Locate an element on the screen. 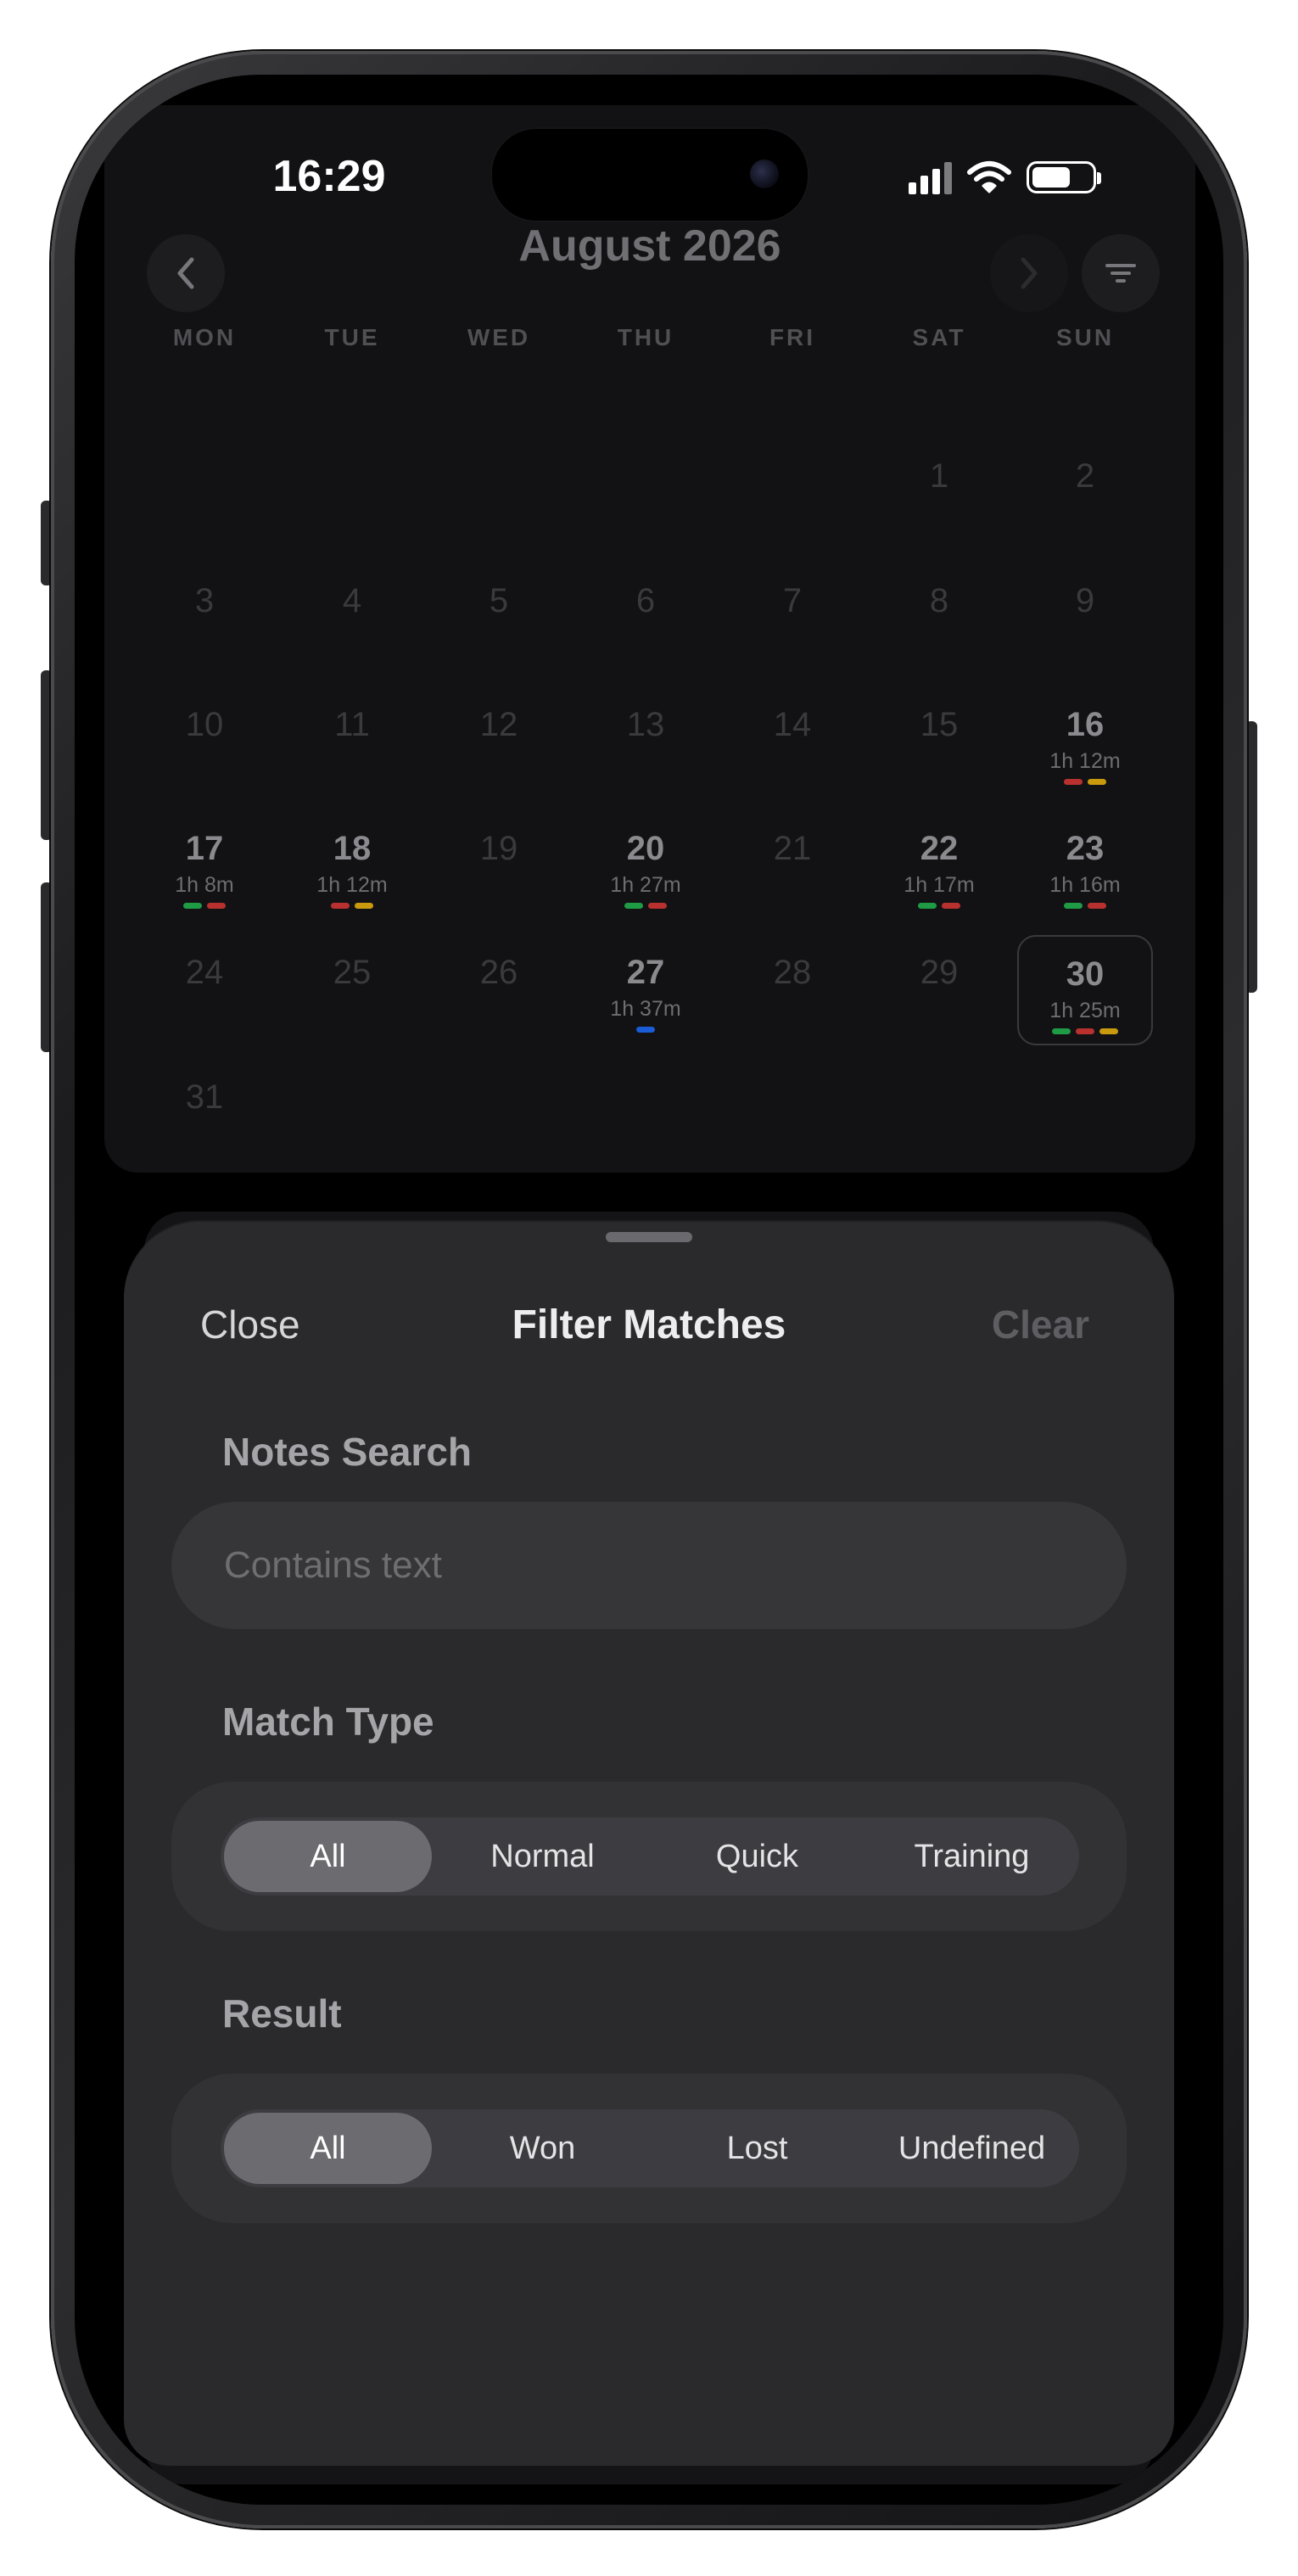 This screenshot has height=2576, width=1298. calendar-day-15: 15 is located at coordinates (939, 743).